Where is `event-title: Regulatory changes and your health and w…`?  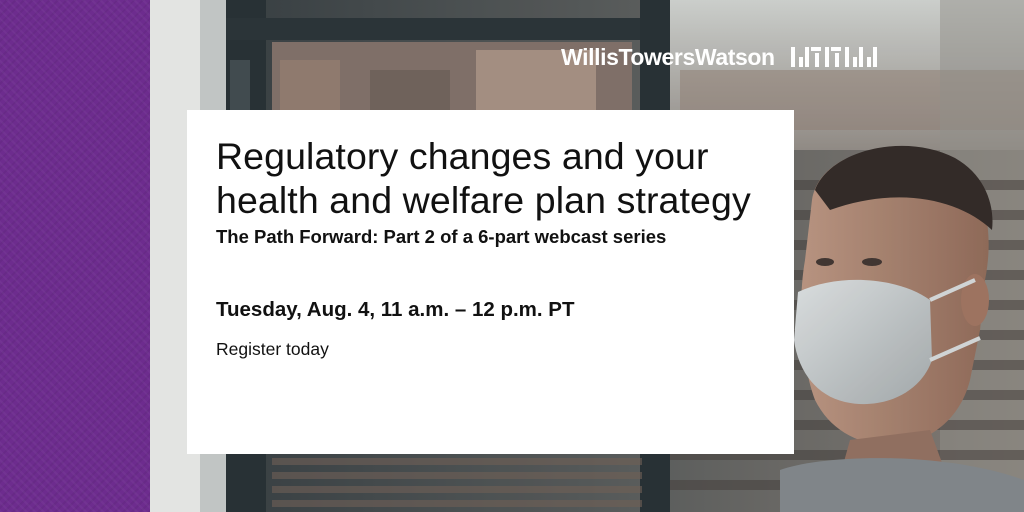 event-title: Regulatory changes and your health and w… is located at coordinates (483, 178).